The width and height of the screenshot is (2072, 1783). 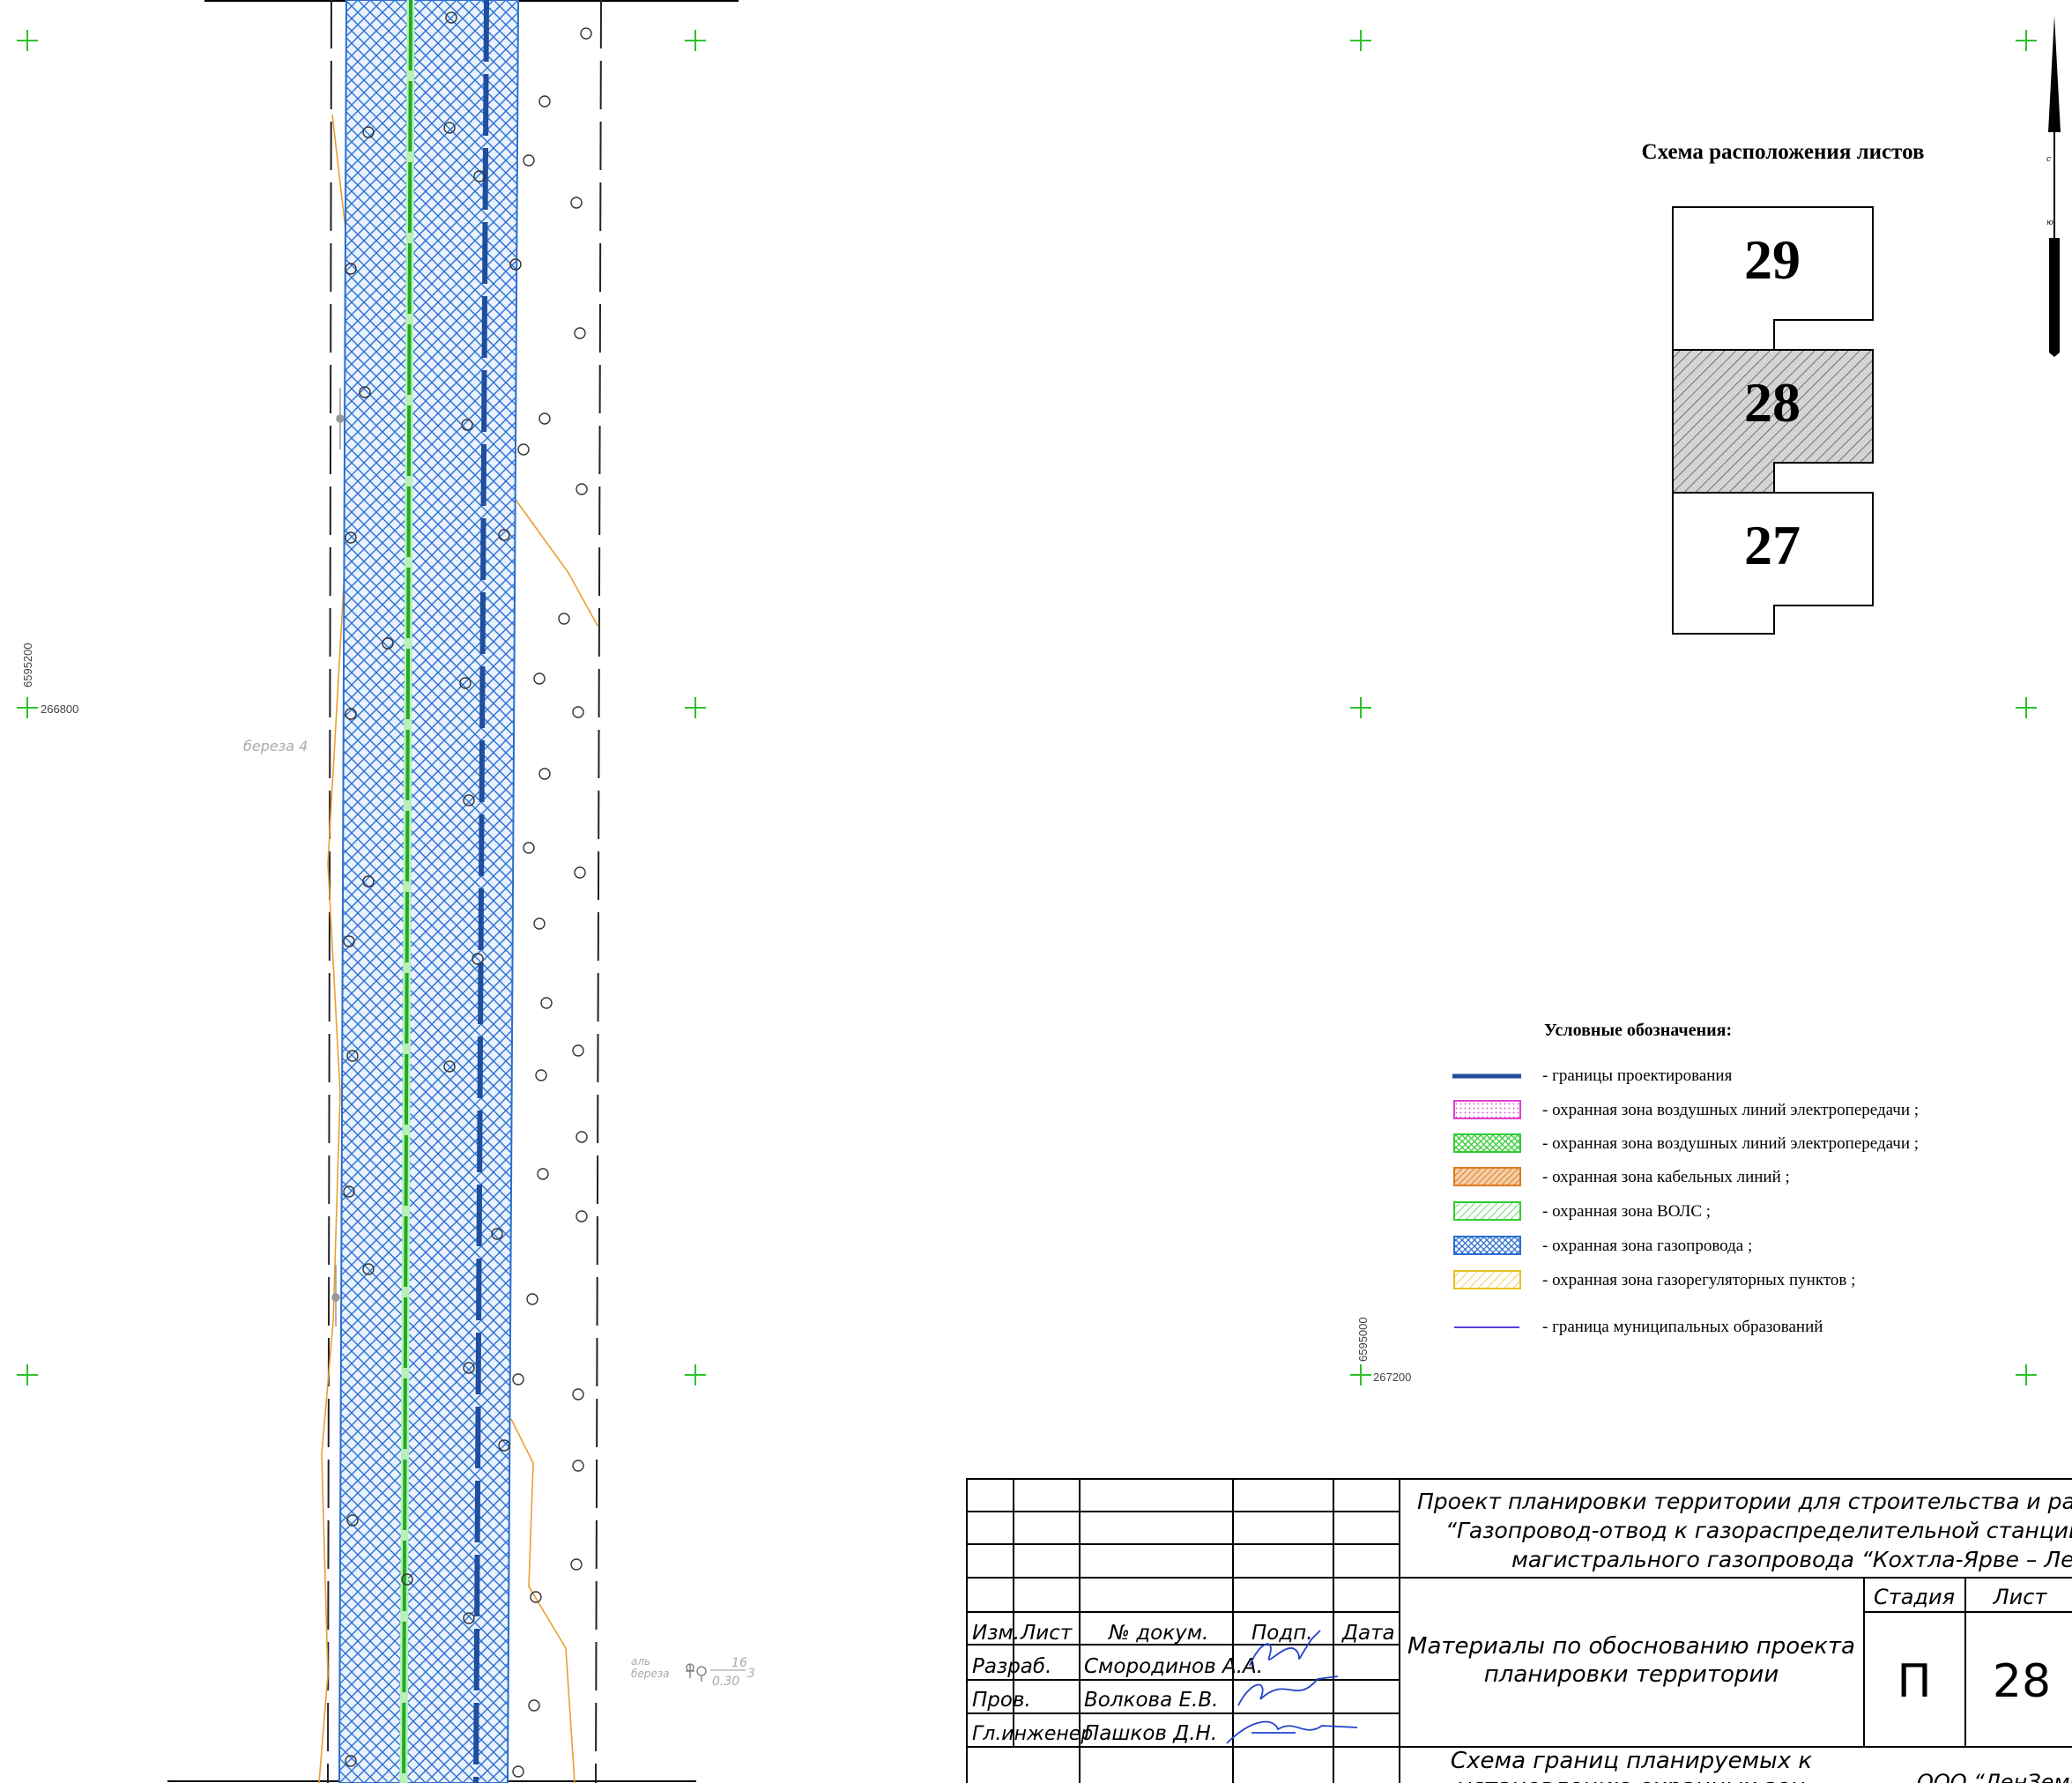 What do you see at coordinates (598, 892) in the screenshot?
I see `boundary-right-dashed` at bounding box center [598, 892].